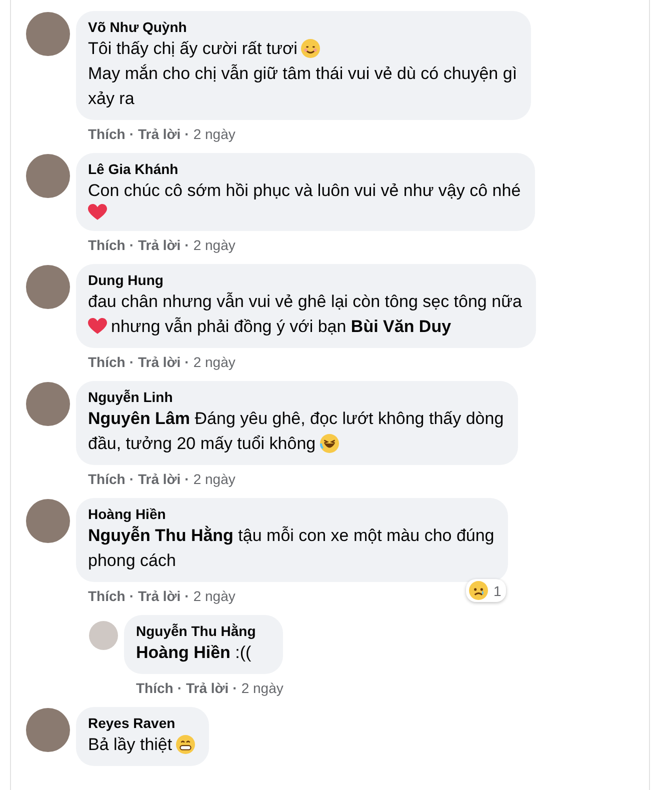 The image size is (660, 790). What do you see at coordinates (497, 590) in the screenshot?
I see `reaction-count: 1` at bounding box center [497, 590].